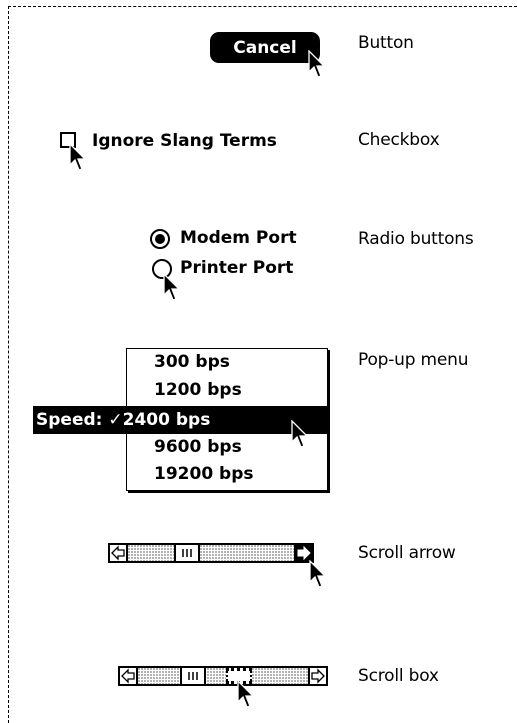 The height and width of the screenshot is (723, 517). Describe the element at coordinates (223, 676) in the screenshot. I see `scrollbar-box-demo` at that location.